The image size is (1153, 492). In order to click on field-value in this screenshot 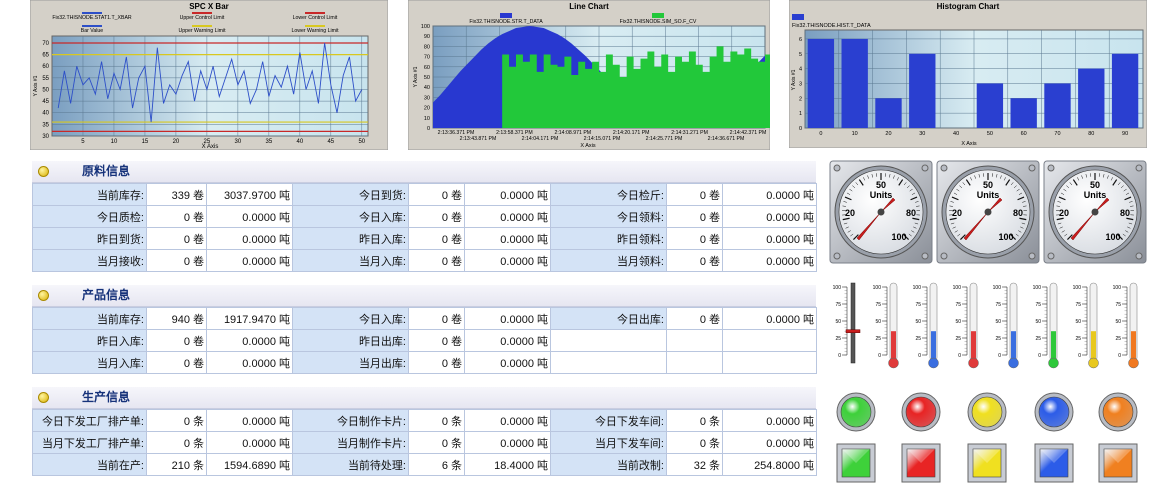, I will do `click(694, 340)`.